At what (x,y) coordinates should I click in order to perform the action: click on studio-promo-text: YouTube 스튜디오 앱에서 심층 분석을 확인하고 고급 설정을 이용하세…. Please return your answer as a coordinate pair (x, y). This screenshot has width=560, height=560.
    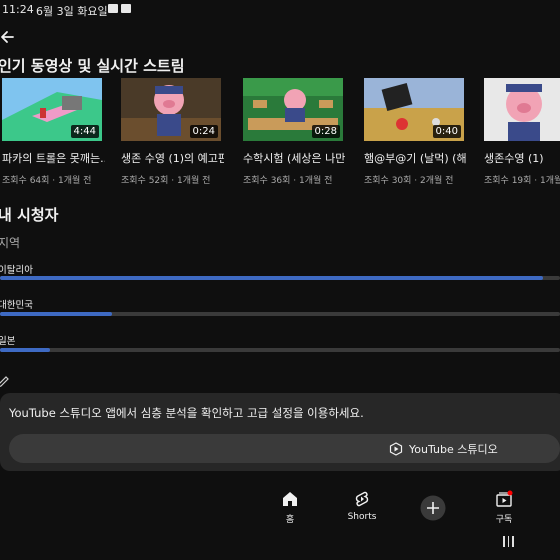
    Looking at the image, I should click on (186, 413).